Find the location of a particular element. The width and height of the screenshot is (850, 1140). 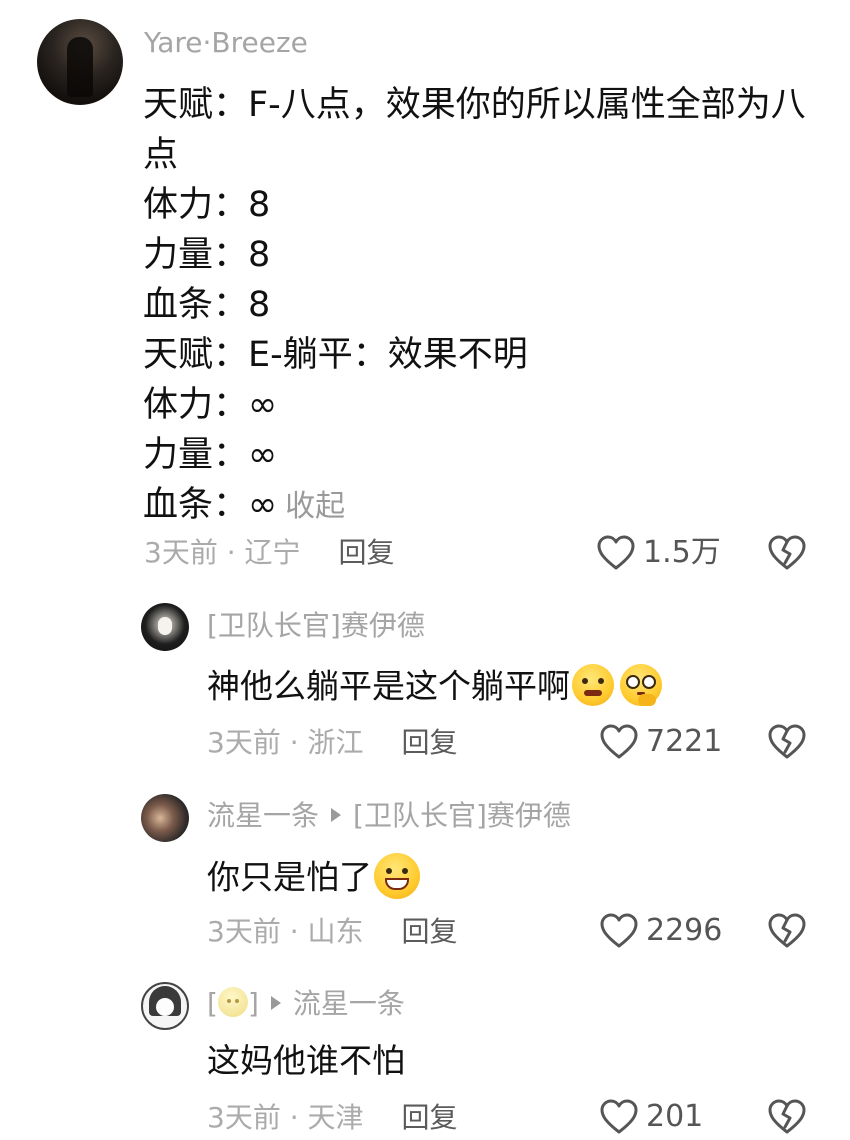

like-count: 201 is located at coordinates (675, 1116).